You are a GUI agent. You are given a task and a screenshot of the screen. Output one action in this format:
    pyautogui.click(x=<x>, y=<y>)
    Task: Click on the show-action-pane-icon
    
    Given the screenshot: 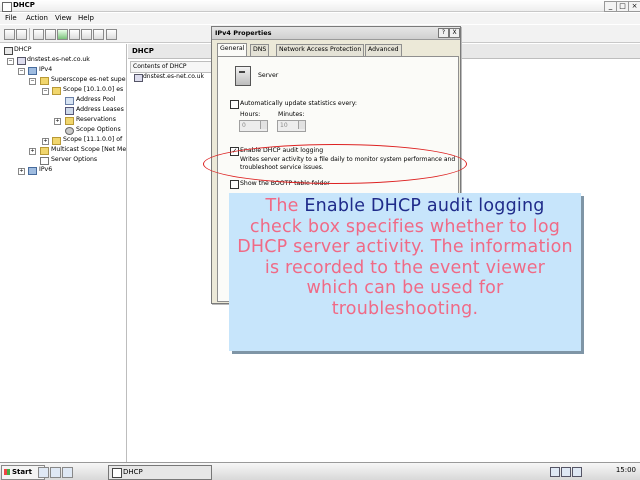 What is the action you would take?
    pyautogui.click(x=98, y=34)
    